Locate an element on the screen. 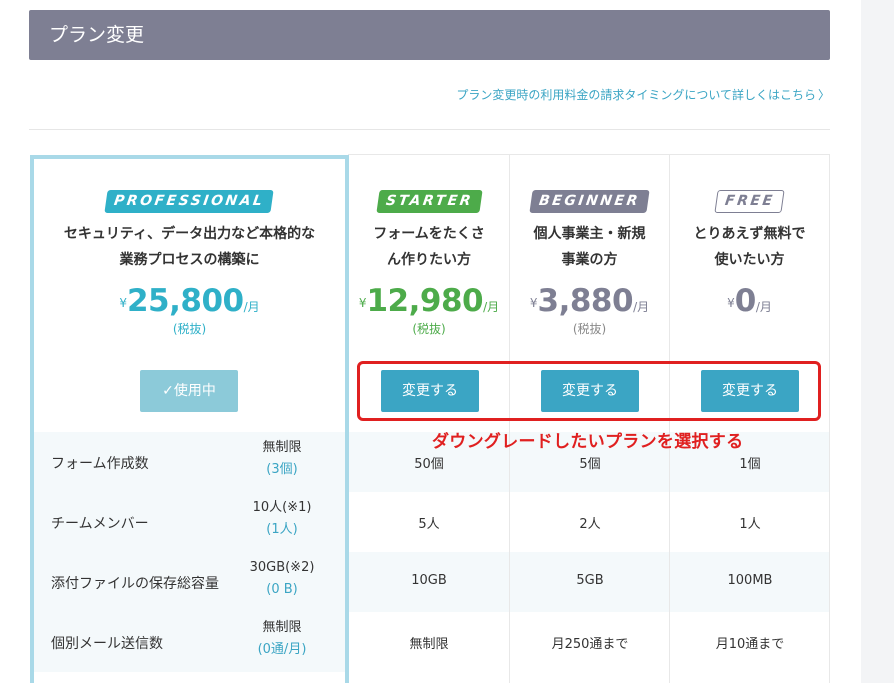  plan-column-free: FREE とりあえず無料で 使いたい方 ¥0/月 is located at coordinates (749, 237).